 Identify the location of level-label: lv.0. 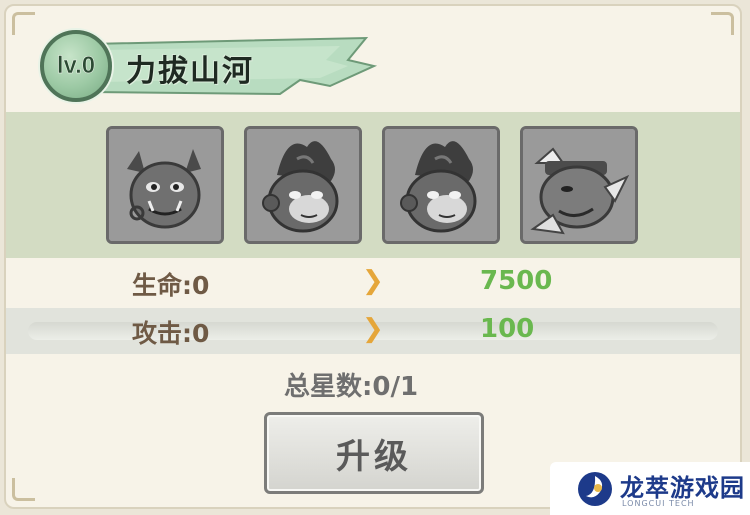
(76, 66).